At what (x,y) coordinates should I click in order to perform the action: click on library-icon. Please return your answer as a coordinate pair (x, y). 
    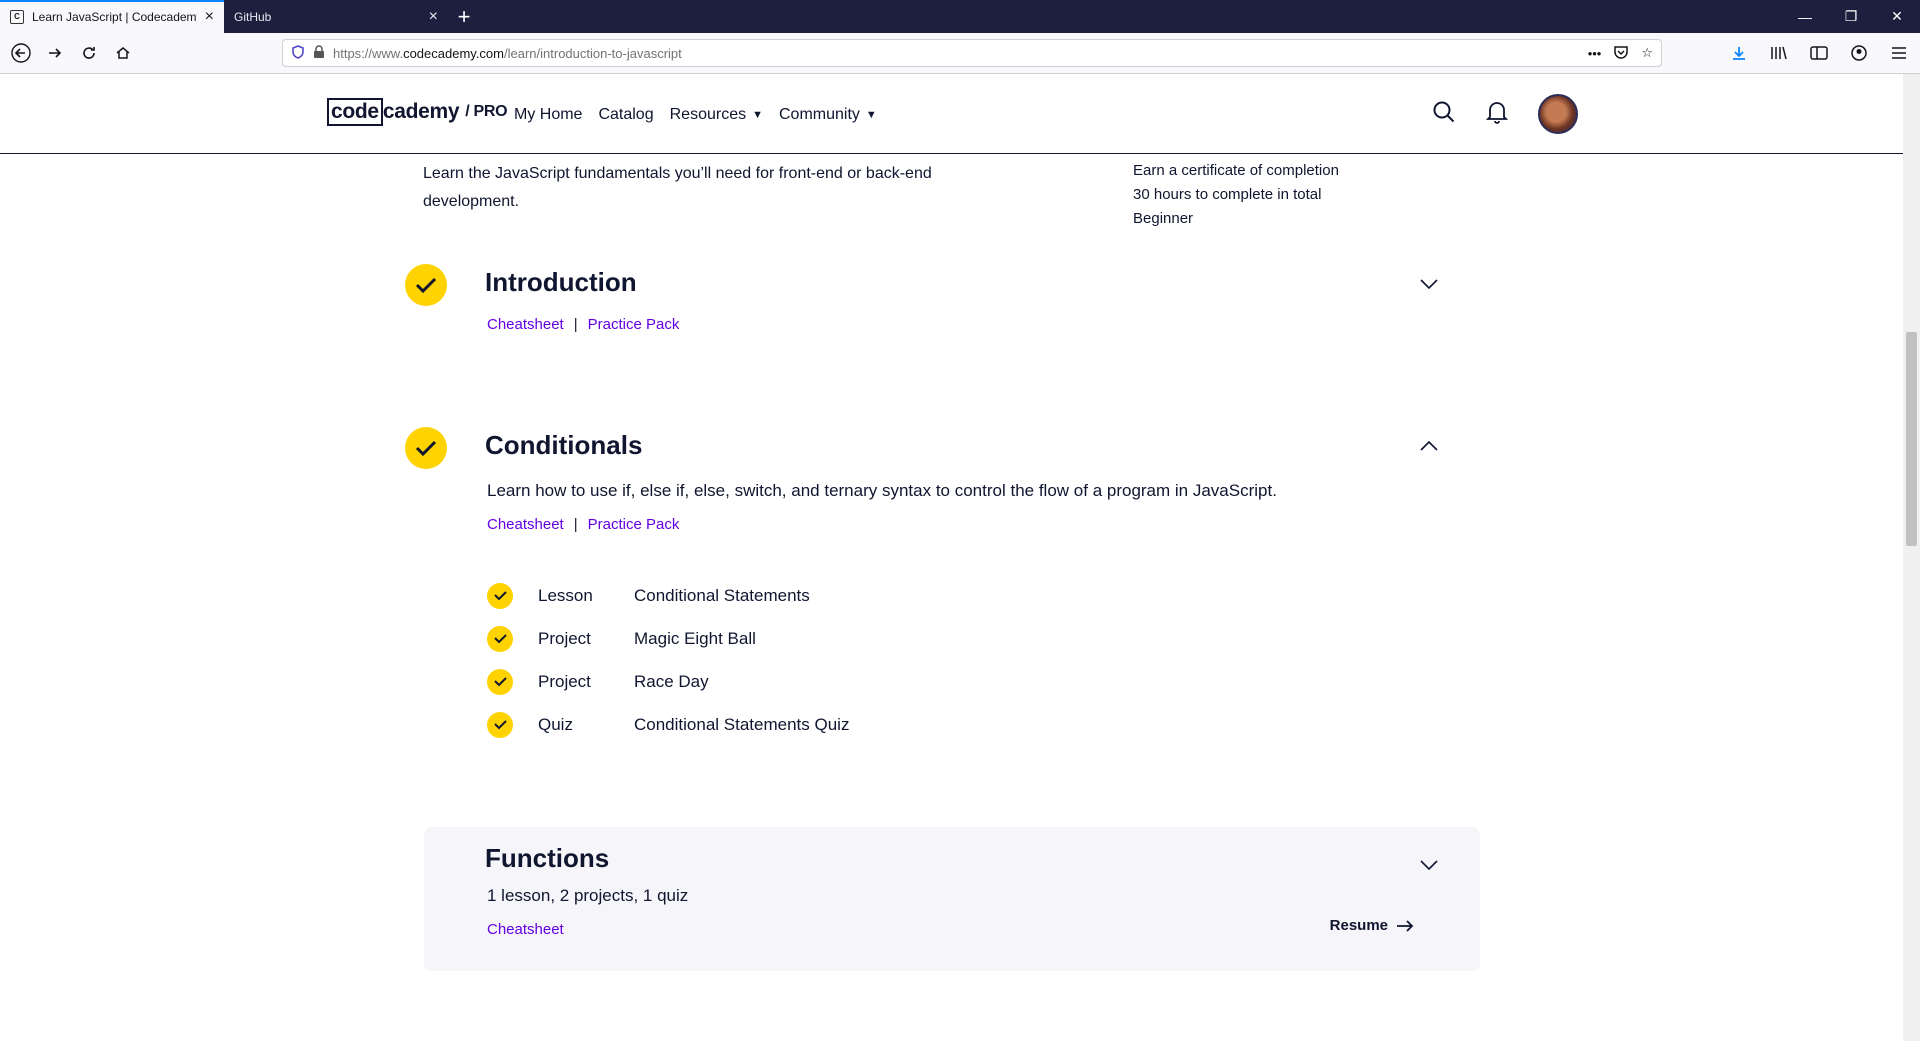
    Looking at the image, I should click on (1779, 53).